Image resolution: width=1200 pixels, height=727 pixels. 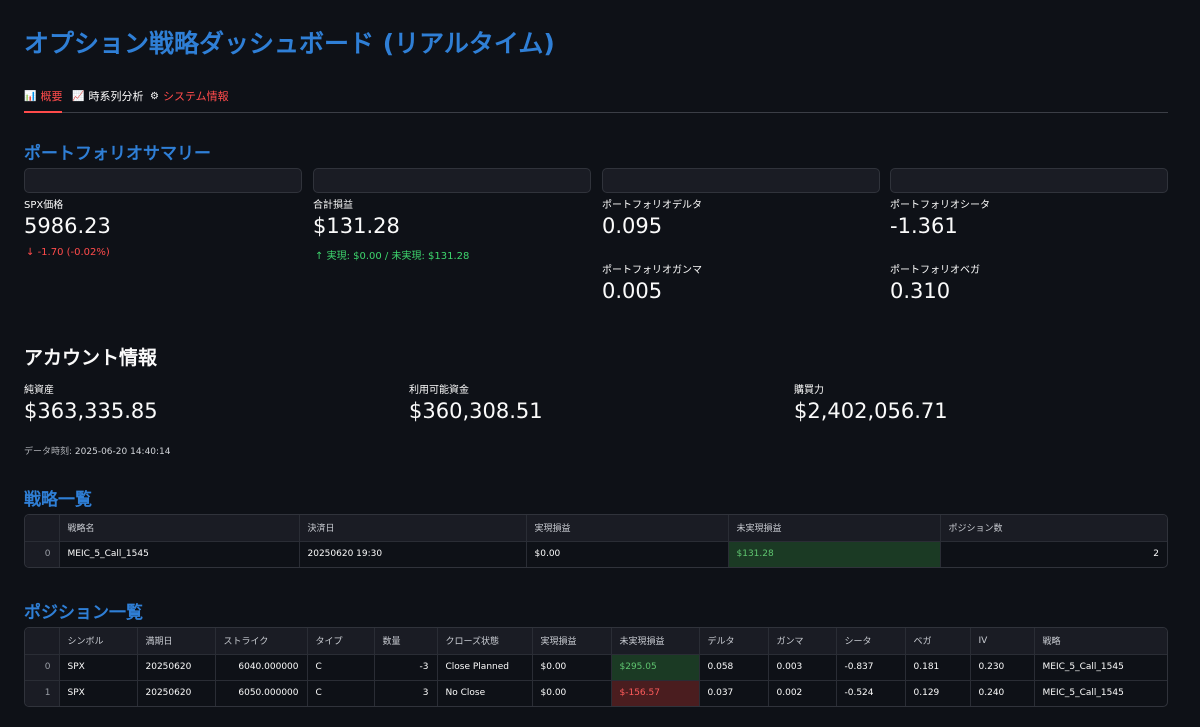 I want to click on table-header-row: 戦略名 決済日 実現損益 未実現損益 ポジション数, so click(x=596, y=528).